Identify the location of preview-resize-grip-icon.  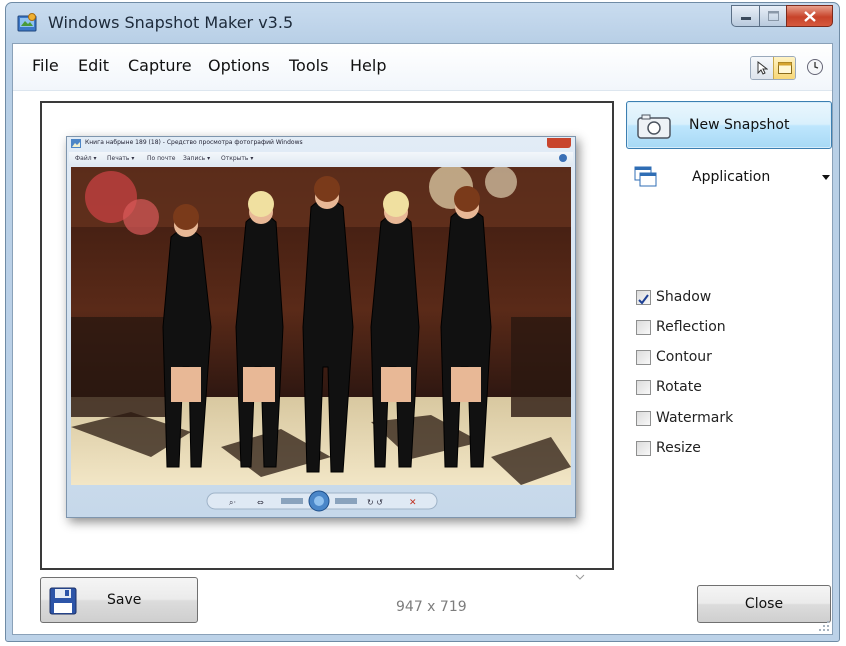
(580, 577).